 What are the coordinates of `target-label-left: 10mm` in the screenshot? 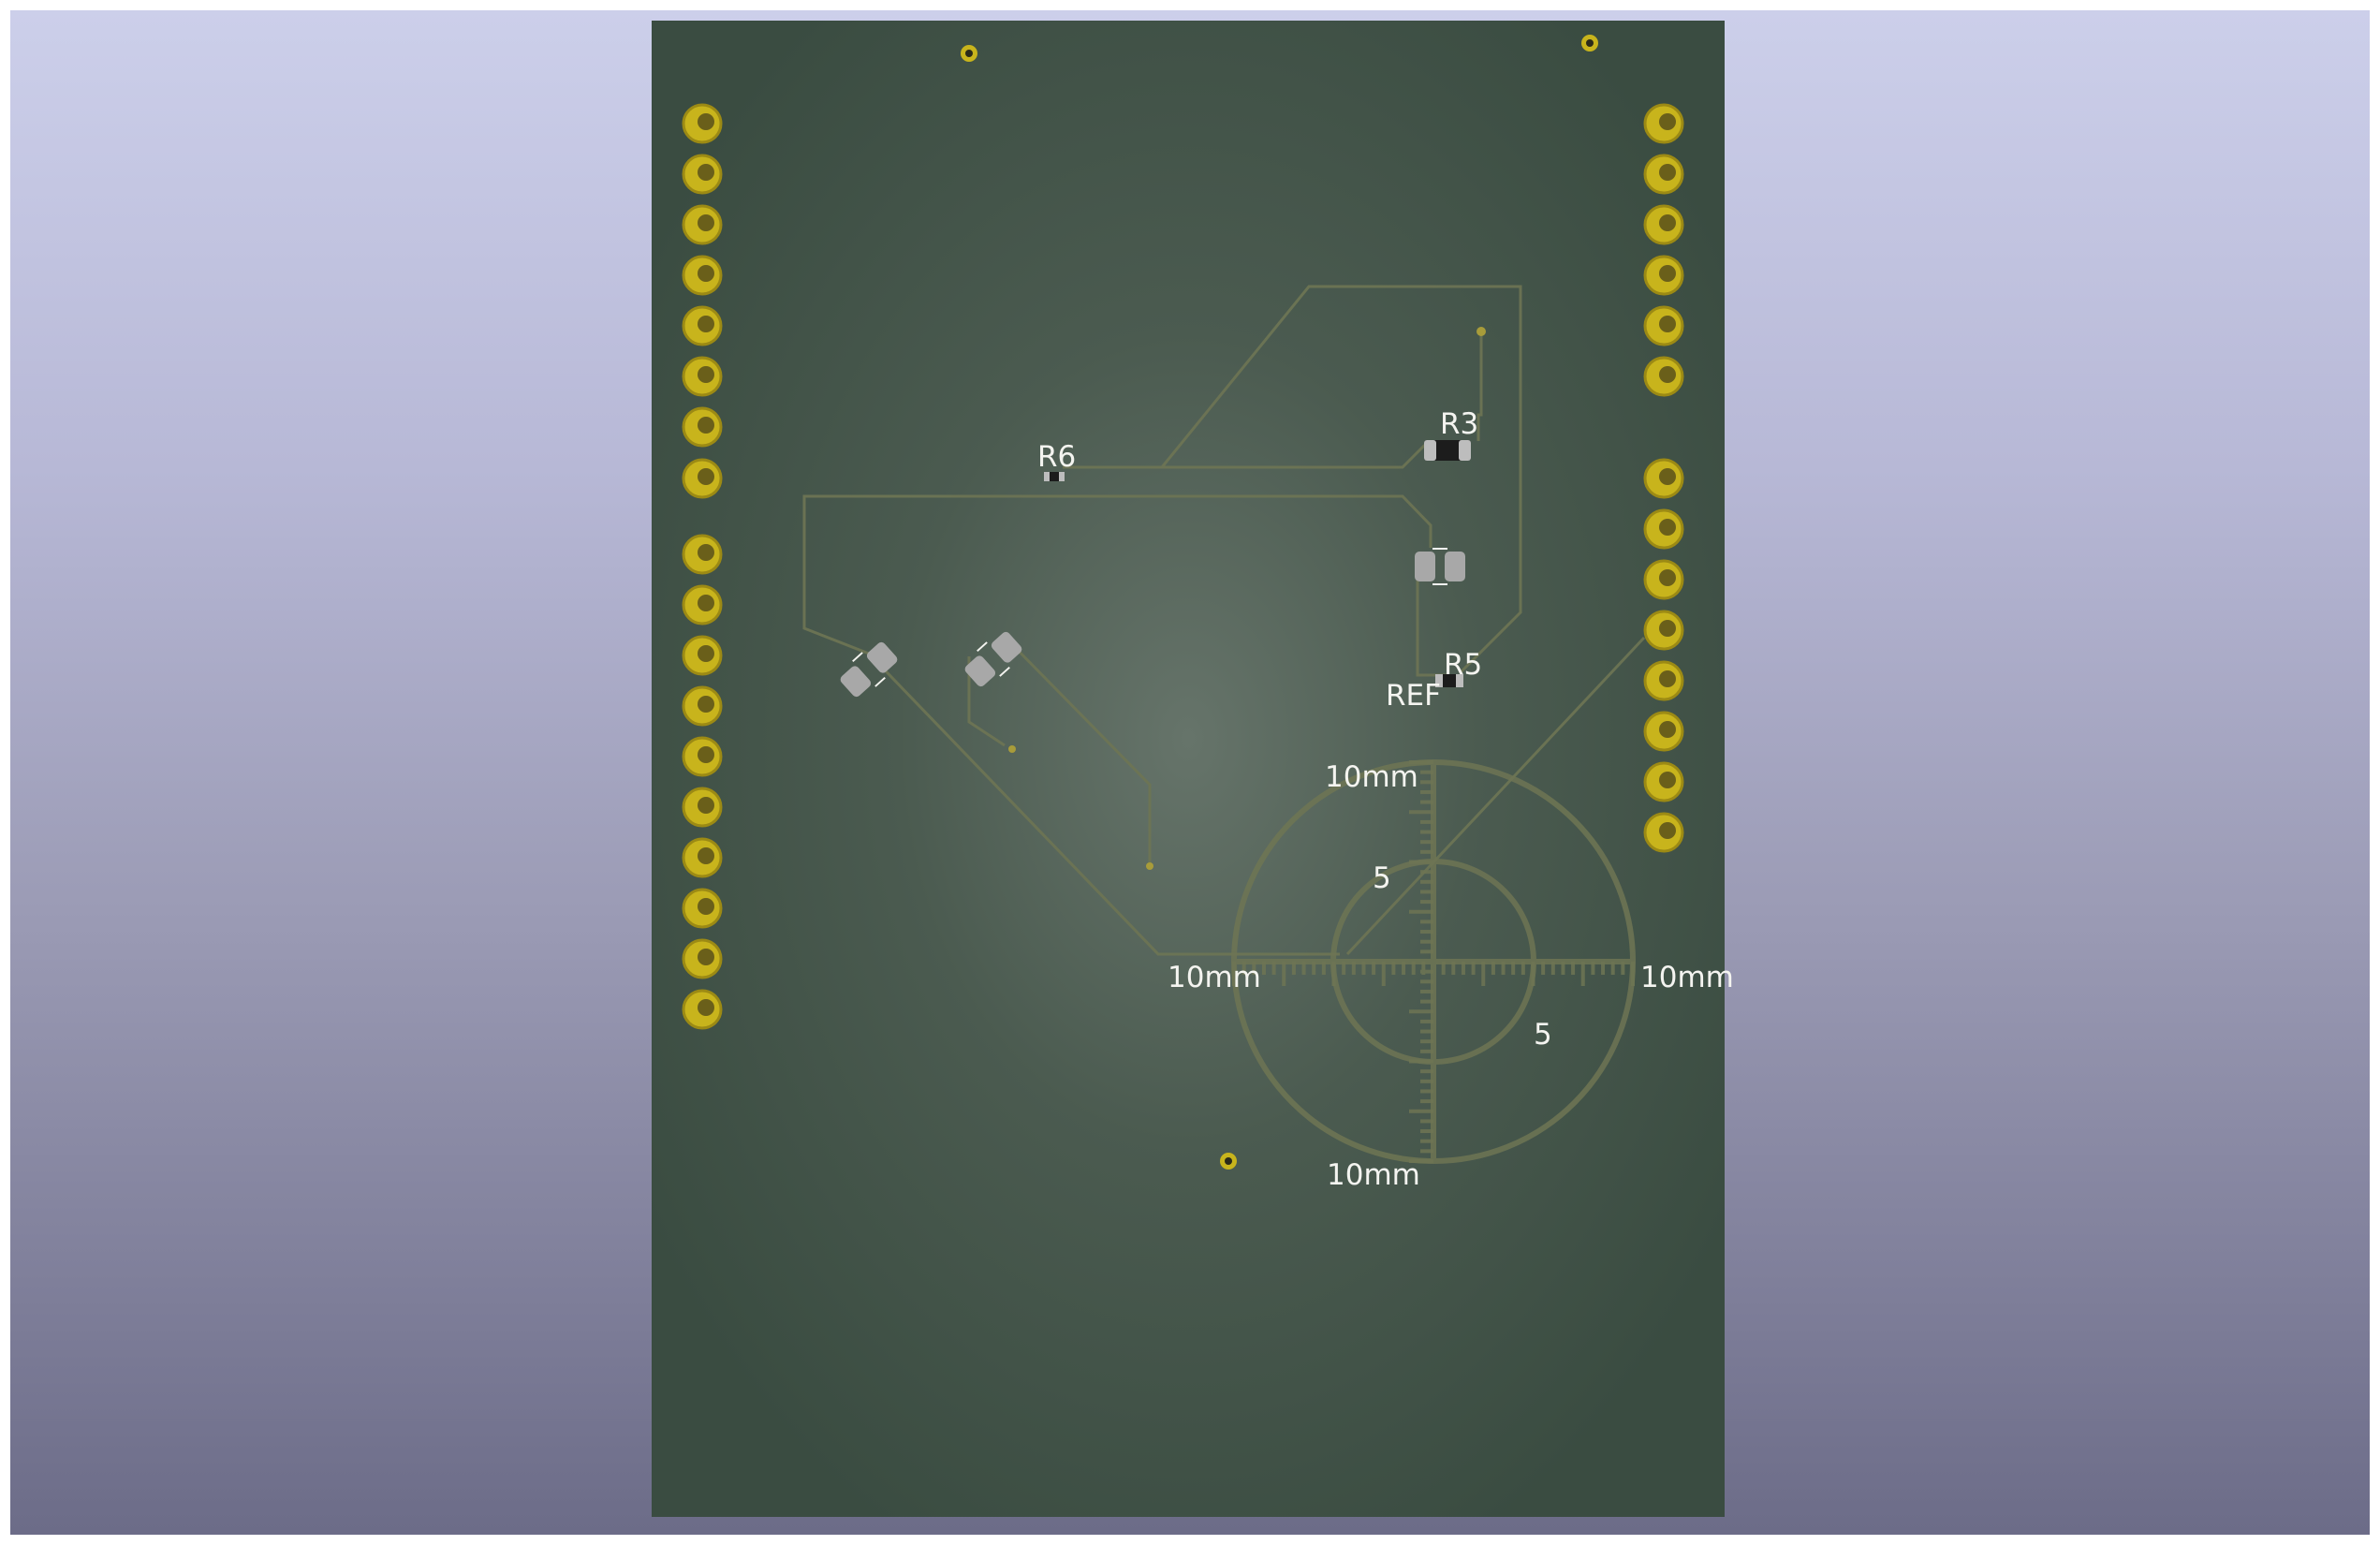 It's located at (1214, 978).